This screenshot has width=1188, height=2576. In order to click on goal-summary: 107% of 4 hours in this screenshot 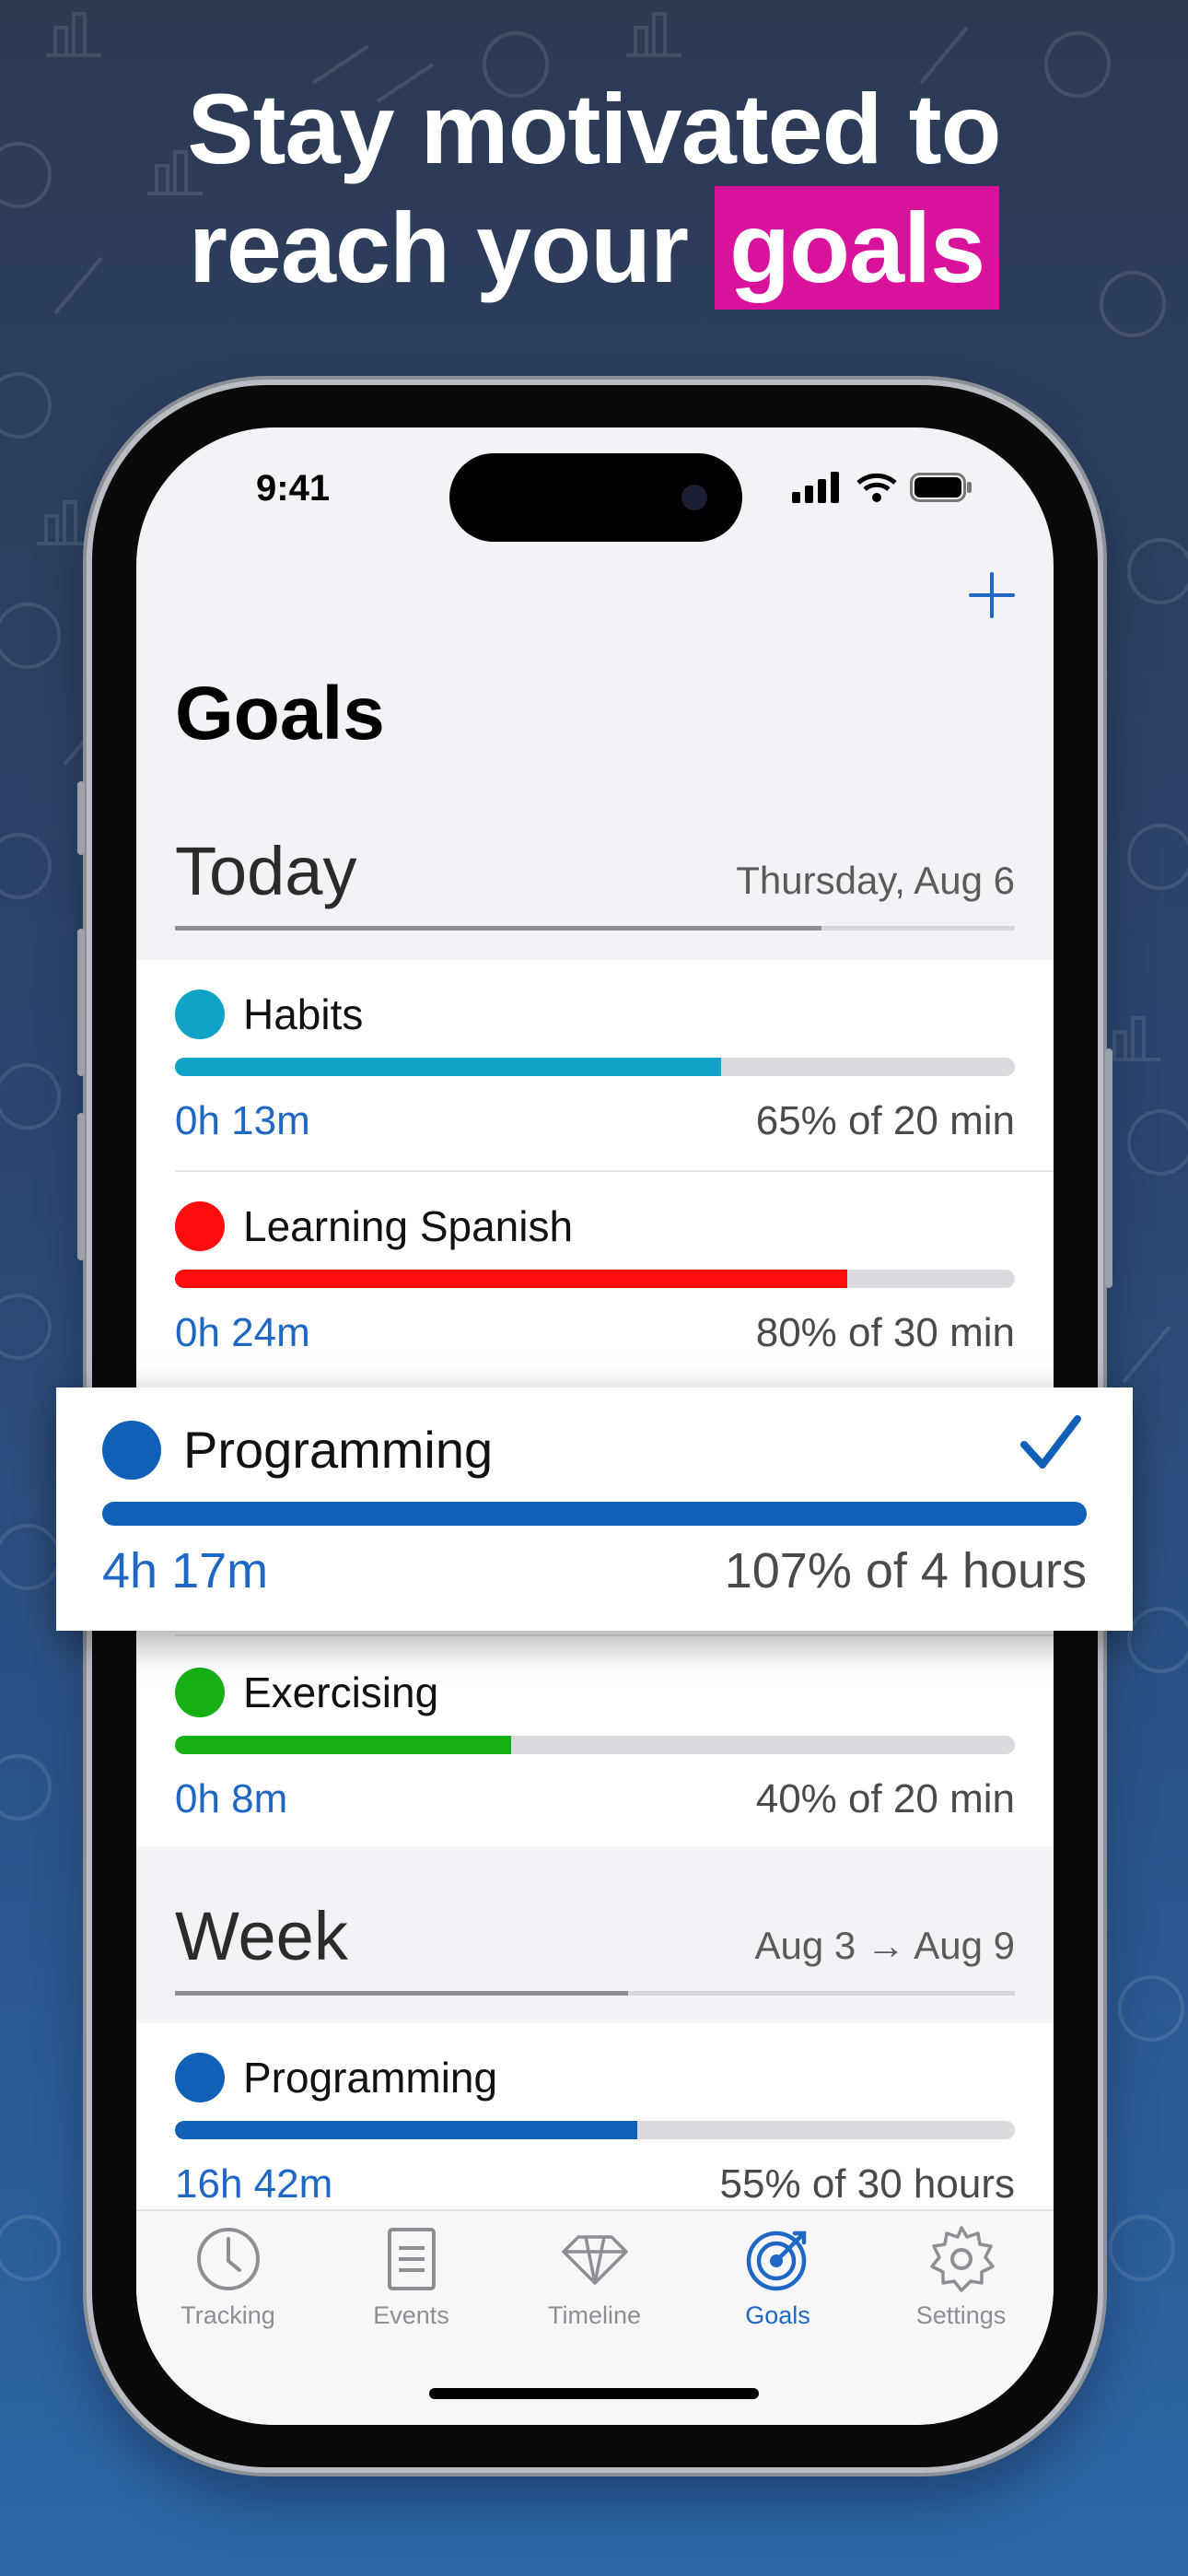, I will do `click(905, 1570)`.